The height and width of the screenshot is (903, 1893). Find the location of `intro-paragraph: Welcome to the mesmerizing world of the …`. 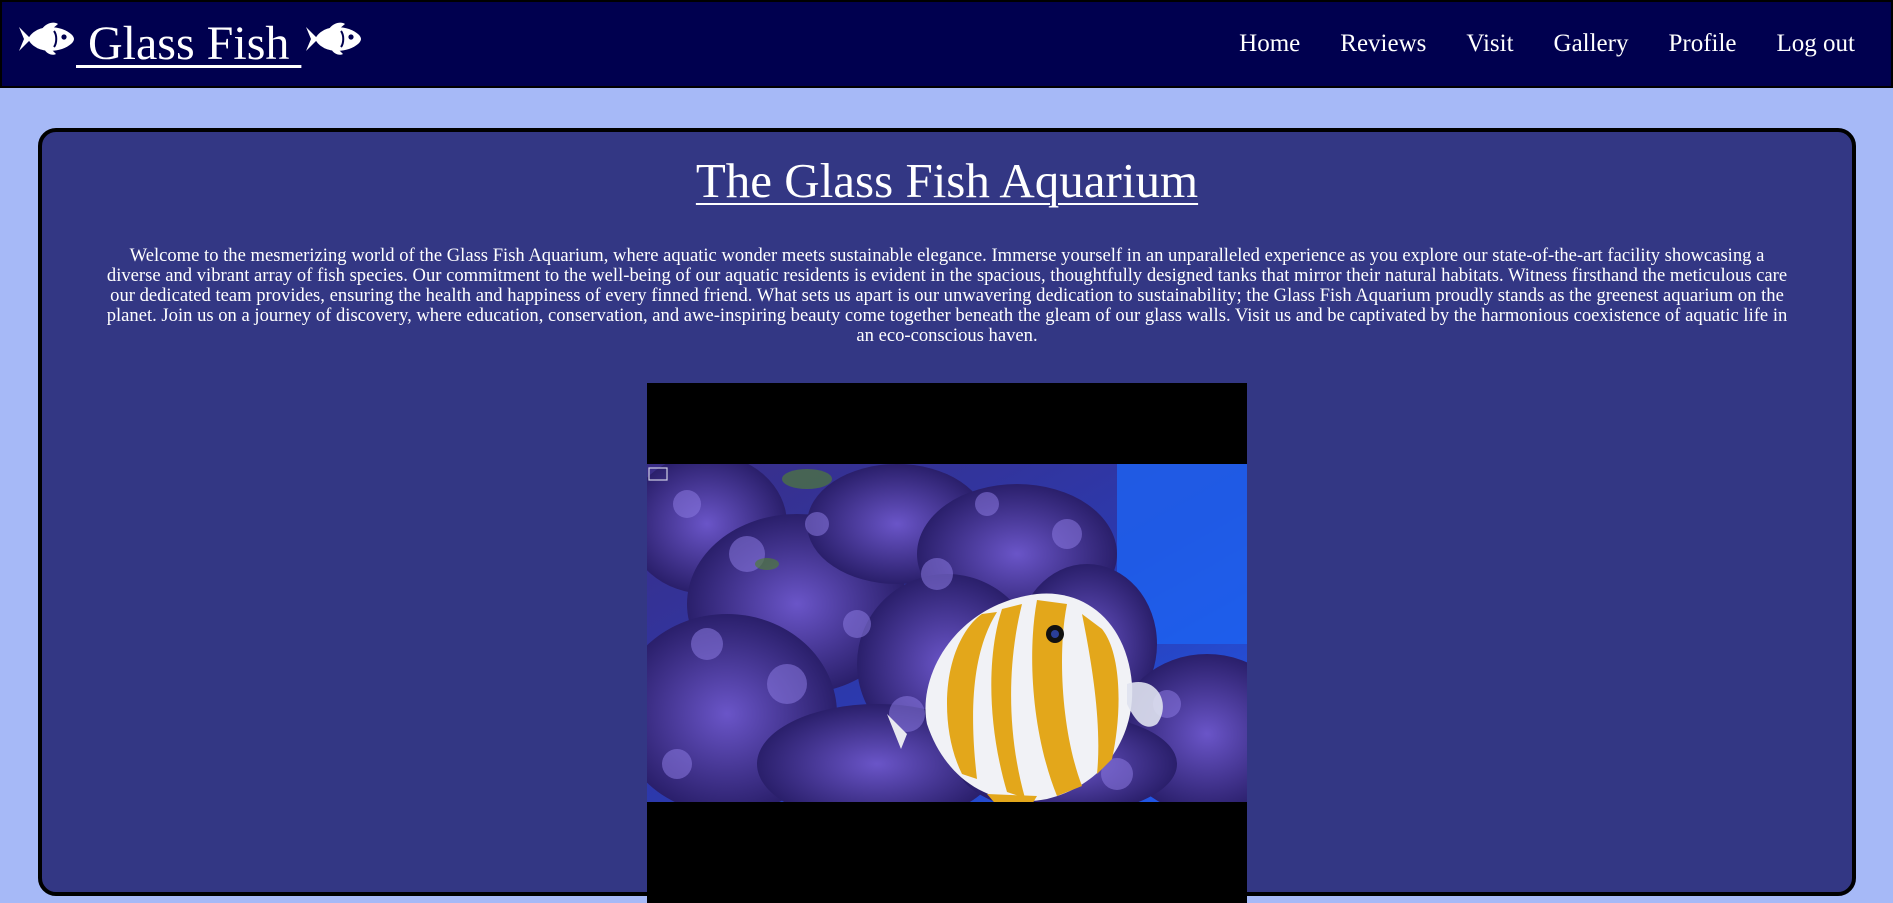

intro-paragraph: Welcome to the mesmerizing world of the … is located at coordinates (947, 295).